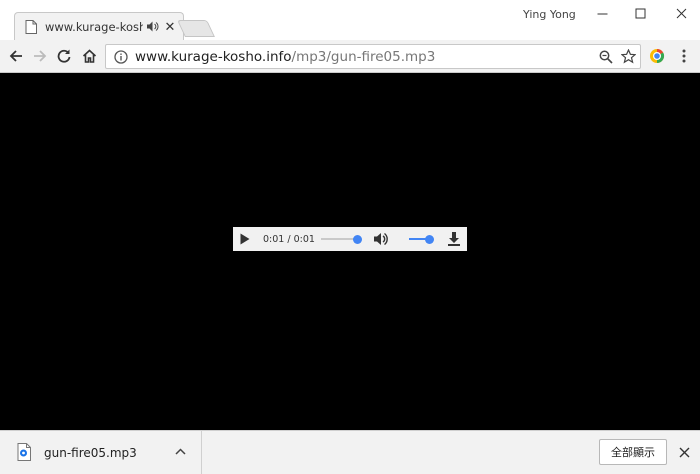 The width and height of the screenshot is (700, 474). I want to click on tab-close-icon: ✕, so click(170, 27).